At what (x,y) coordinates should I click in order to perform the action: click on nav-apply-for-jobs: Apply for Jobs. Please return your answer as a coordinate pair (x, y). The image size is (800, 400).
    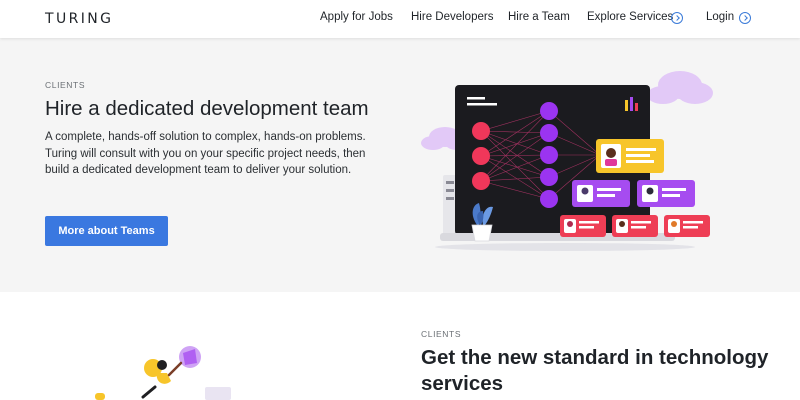
    Looking at the image, I should click on (356, 17).